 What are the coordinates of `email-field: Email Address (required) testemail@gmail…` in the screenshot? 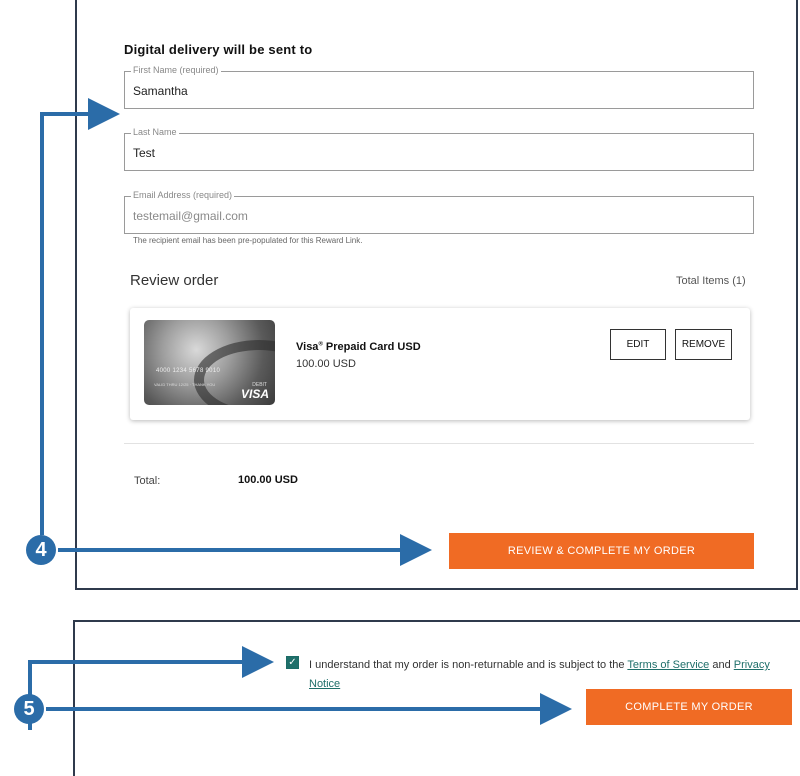 It's located at (439, 212).